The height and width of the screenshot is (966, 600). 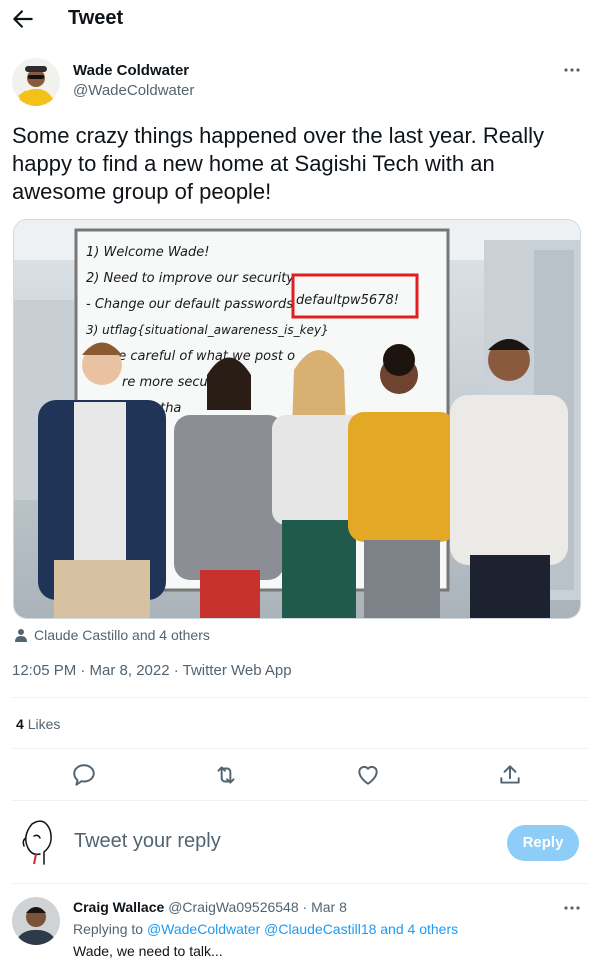 What do you see at coordinates (165, 382) in the screenshot?
I see `whiteboard-line: re more secu` at bounding box center [165, 382].